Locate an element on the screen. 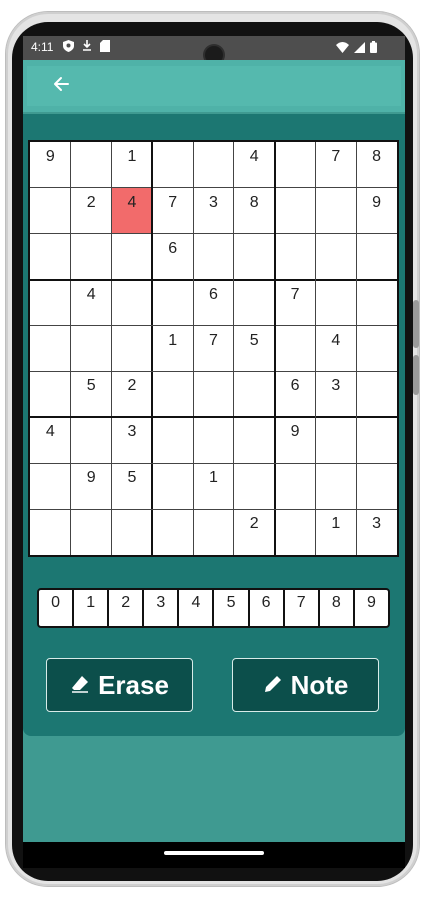 The height and width of the screenshot is (897, 425). note-button: Note is located at coordinates (305, 685).